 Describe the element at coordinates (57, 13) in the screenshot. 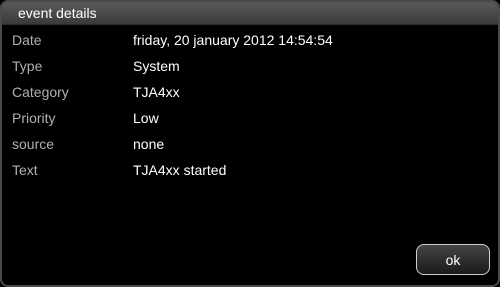

I see `dialog-title: event details` at that location.